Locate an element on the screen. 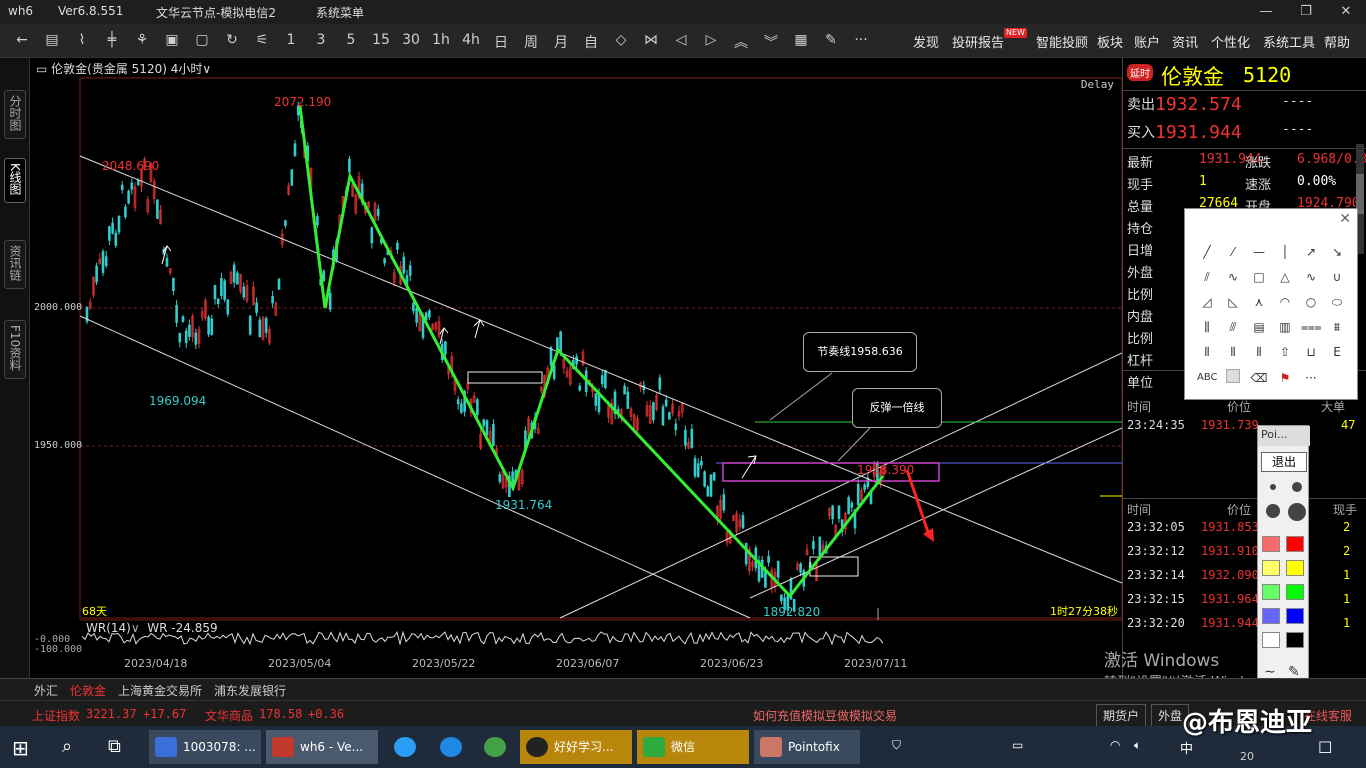 The height and width of the screenshot is (768, 1366). zoom-in-icon: ◇ is located at coordinates (621, 40).